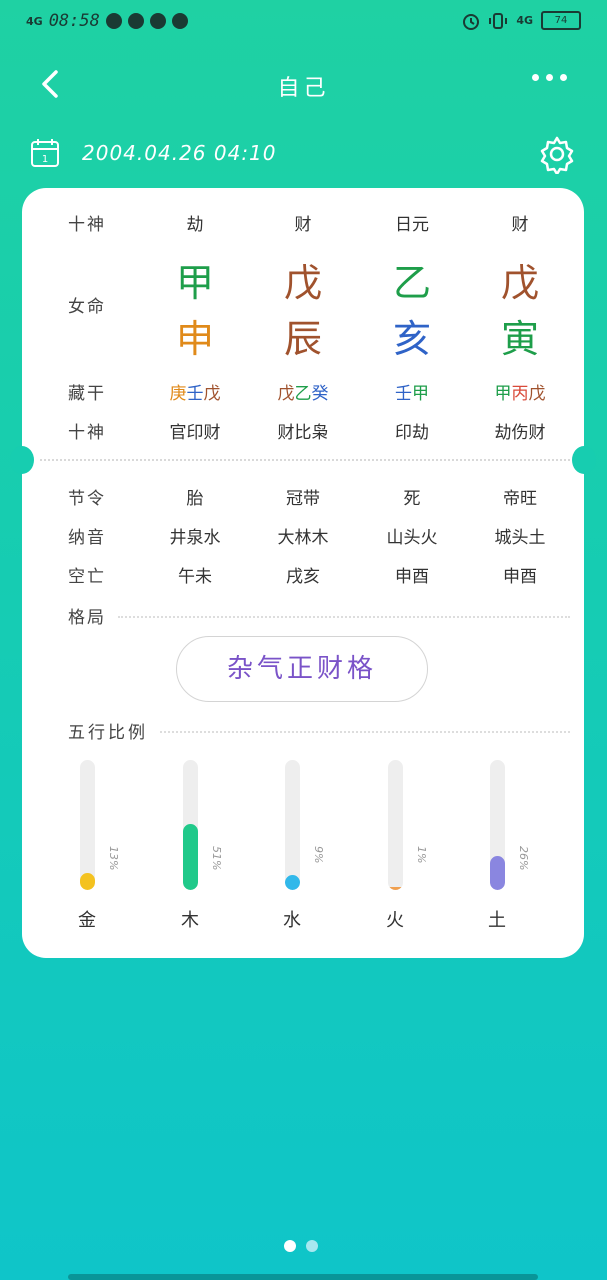  I want to click on page-title: 自己, so click(303, 88).